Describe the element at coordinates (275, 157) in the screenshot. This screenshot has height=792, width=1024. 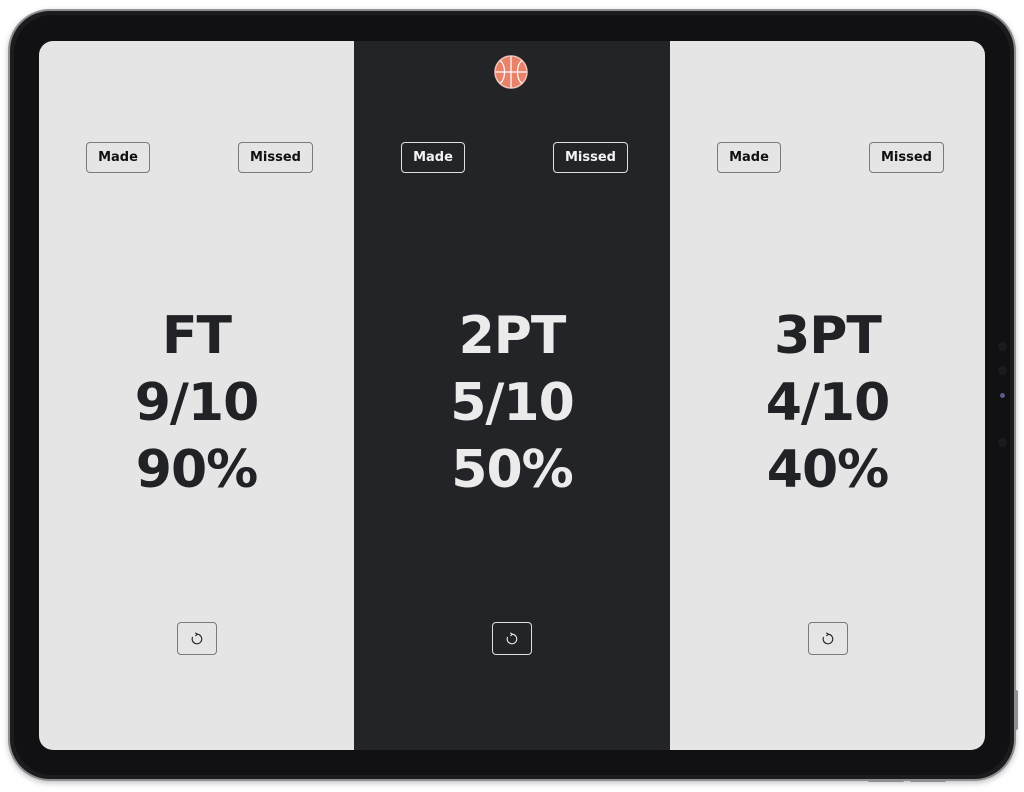
I see `ft-missed-button: Missed` at that location.